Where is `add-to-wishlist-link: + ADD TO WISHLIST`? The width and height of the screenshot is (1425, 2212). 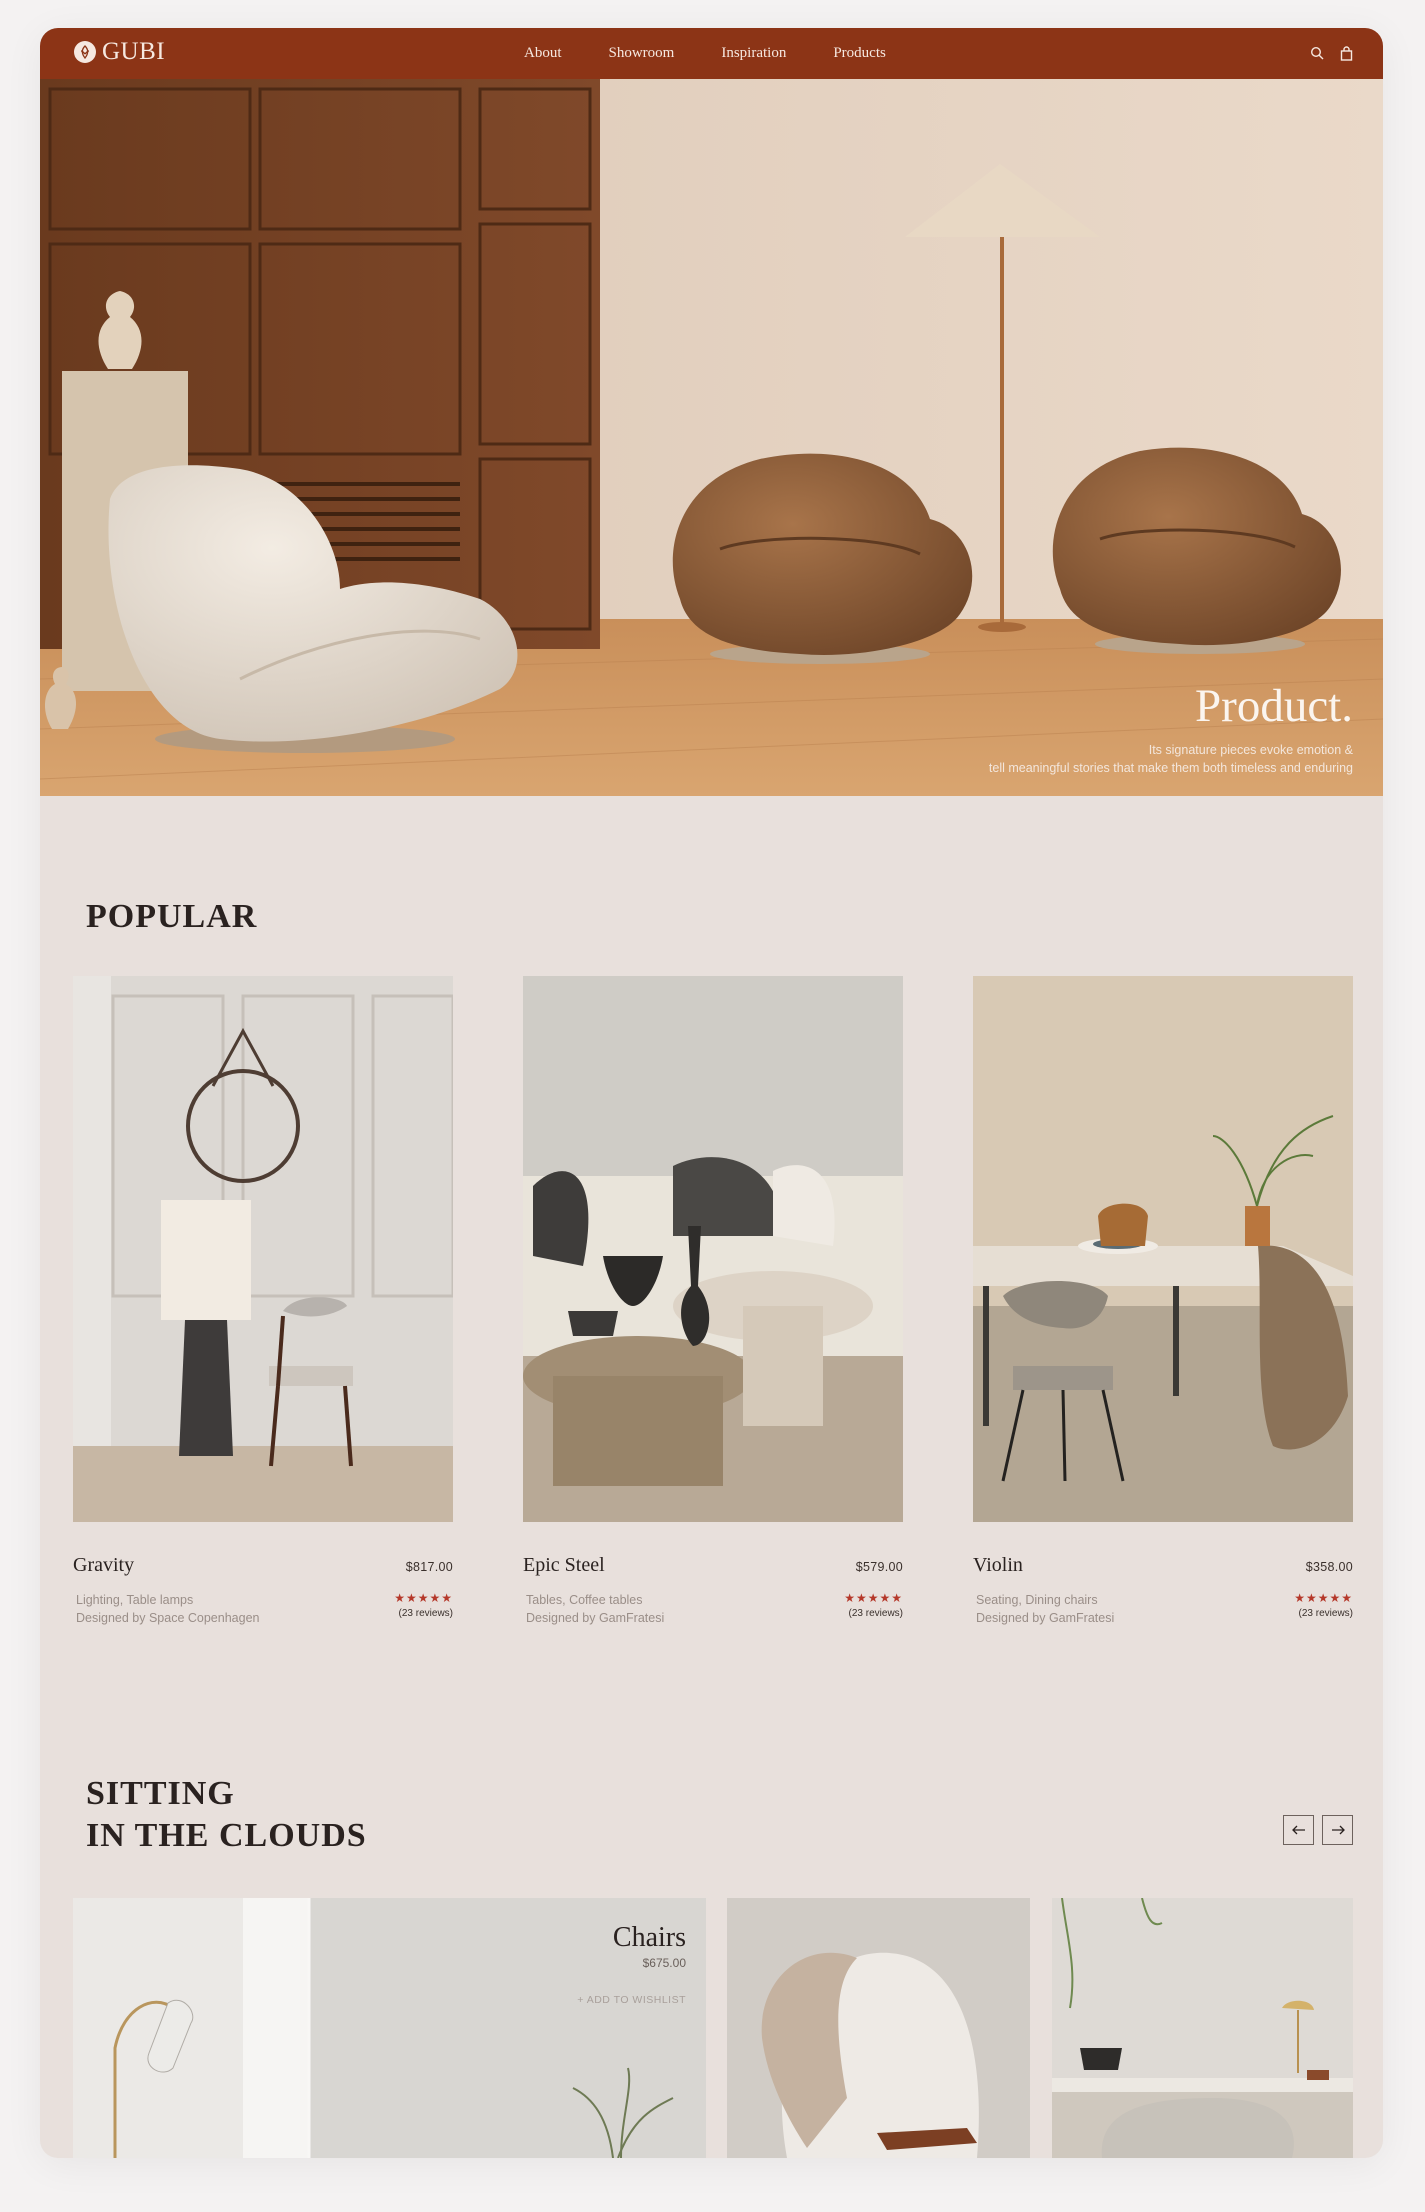 add-to-wishlist-link: + ADD TO WISHLIST is located at coordinates (631, 2000).